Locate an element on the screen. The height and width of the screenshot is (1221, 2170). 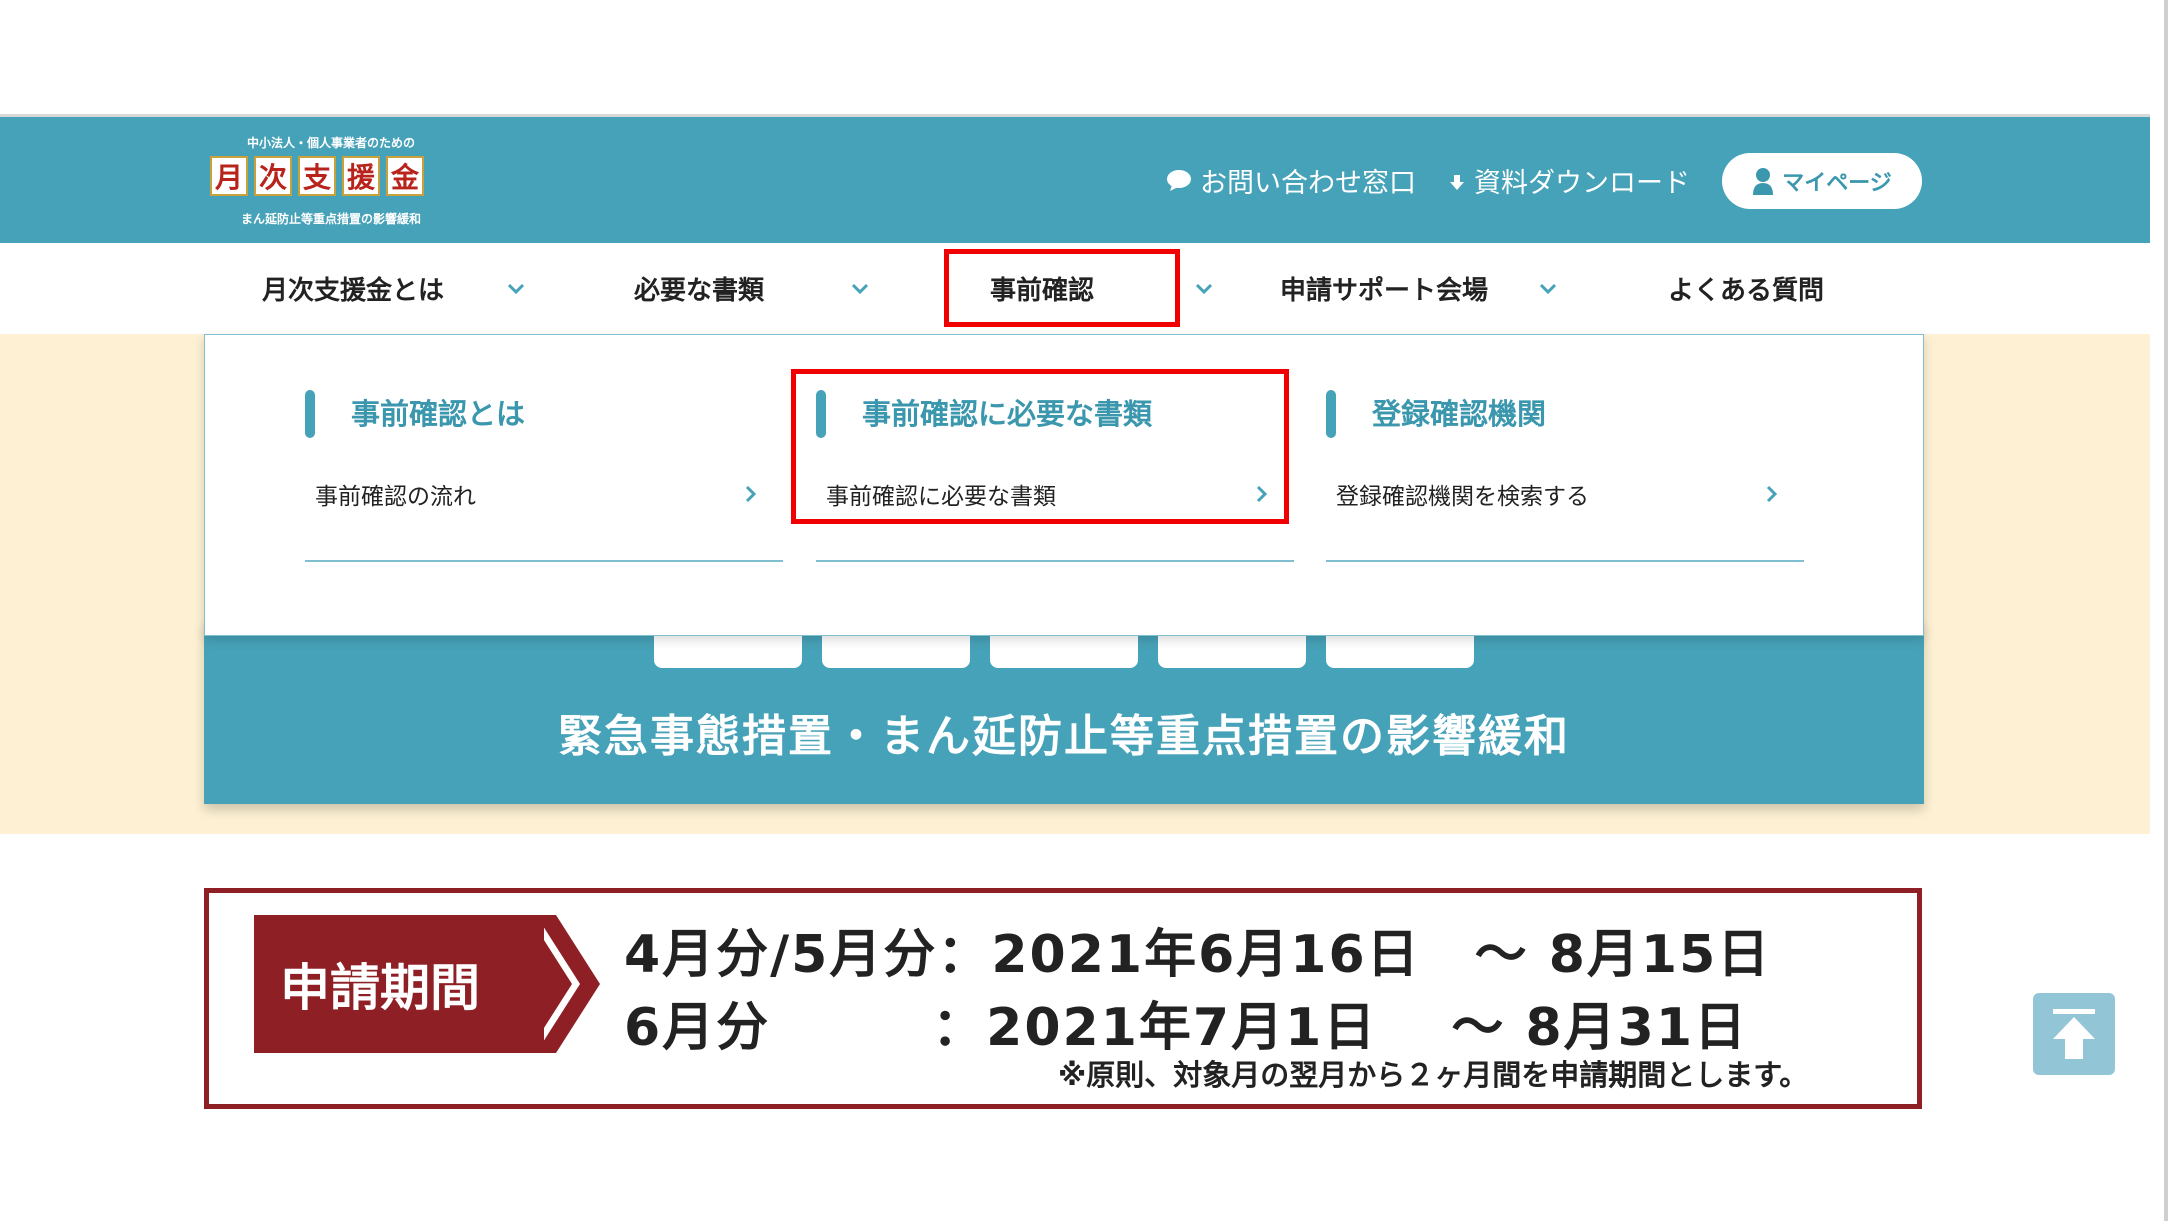
dropdown-column: 登録確認機関 登録確認機関を検索する is located at coordinates (1565, 486).